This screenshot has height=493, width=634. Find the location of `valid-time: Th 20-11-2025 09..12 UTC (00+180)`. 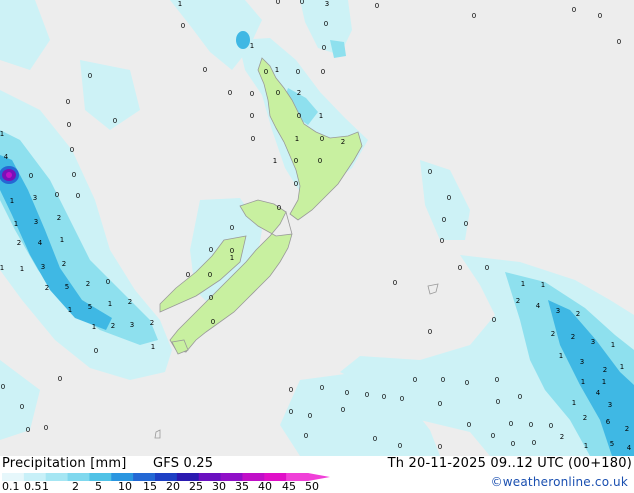

valid-time: Th 20-11-2025 09..12 UTC (00+180) is located at coordinates (509, 463).